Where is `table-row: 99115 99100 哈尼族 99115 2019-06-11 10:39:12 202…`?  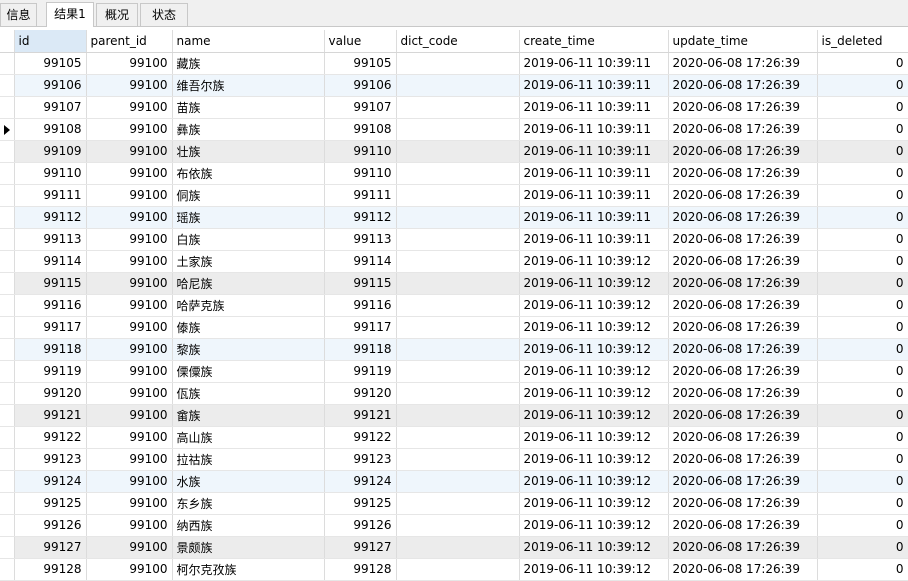
table-row: 99115 99100 哈尼族 99115 2019-06-11 10:39:12 202… is located at coordinates (454, 283).